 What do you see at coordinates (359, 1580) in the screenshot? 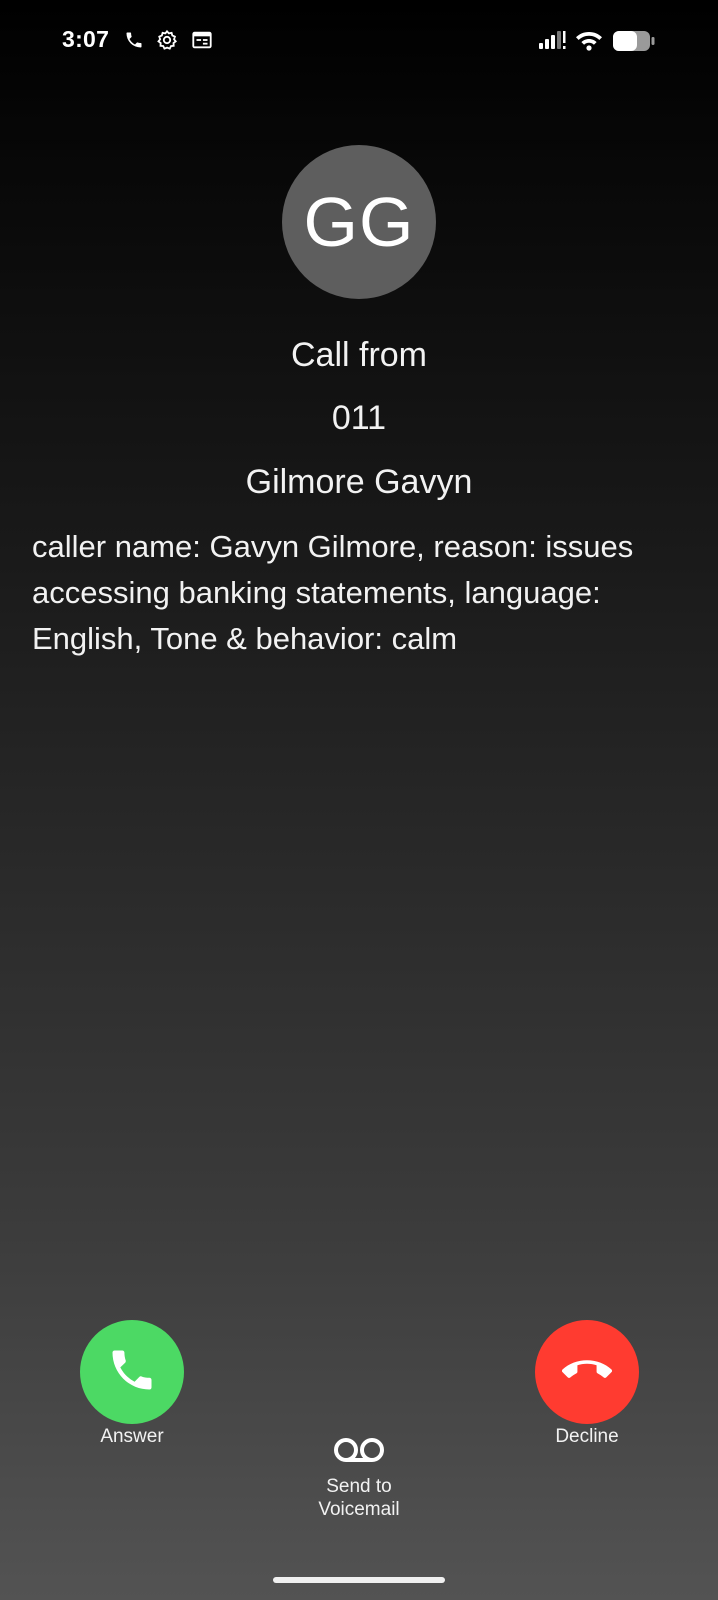
I see `home-indicator` at bounding box center [359, 1580].